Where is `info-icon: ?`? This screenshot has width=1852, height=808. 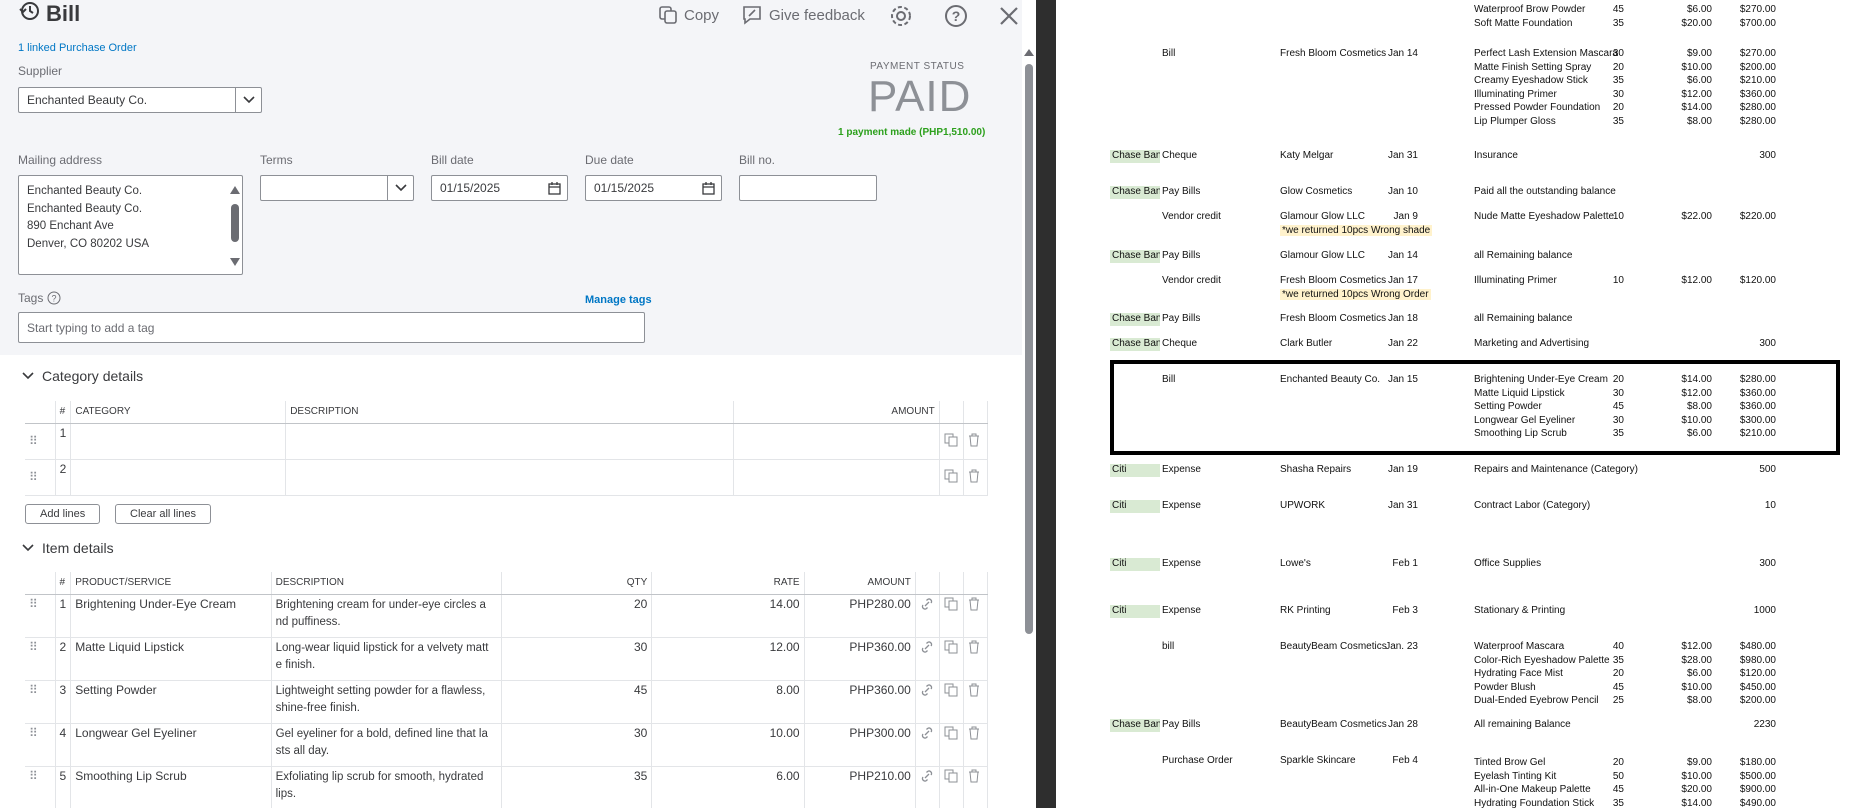 info-icon: ? is located at coordinates (54, 298).